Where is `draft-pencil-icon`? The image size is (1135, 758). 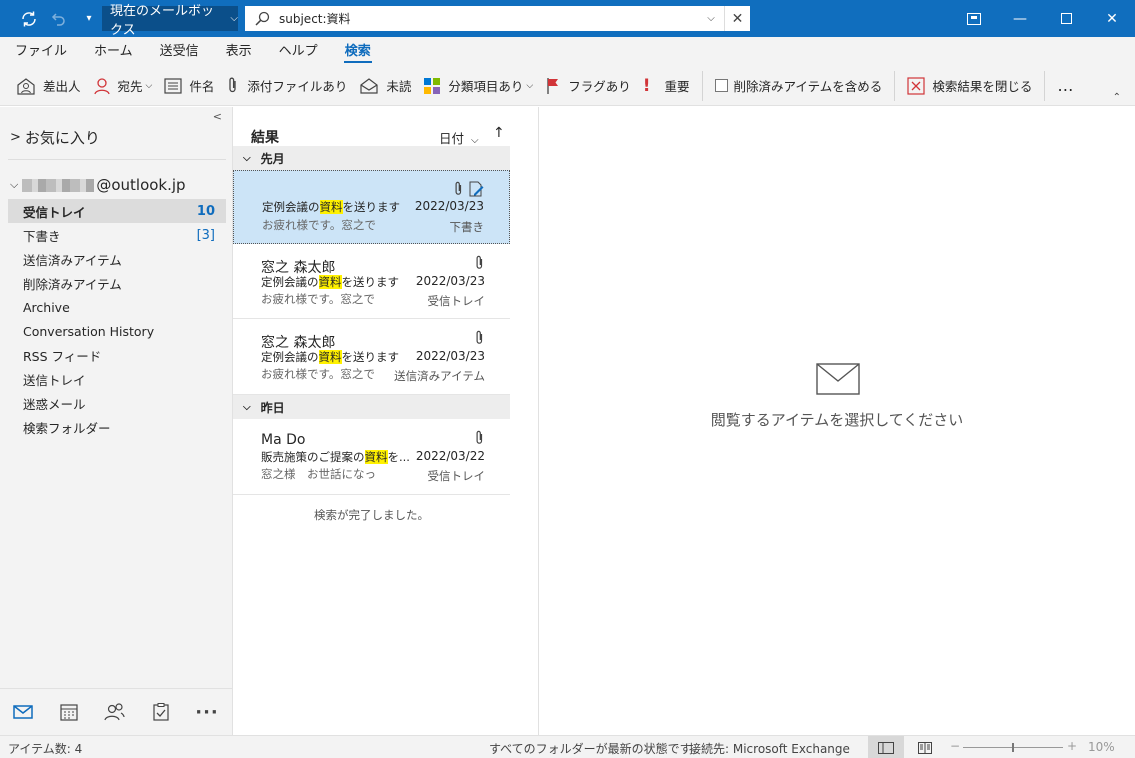 draft-pencil-icon is located at coordinates (476, 191).